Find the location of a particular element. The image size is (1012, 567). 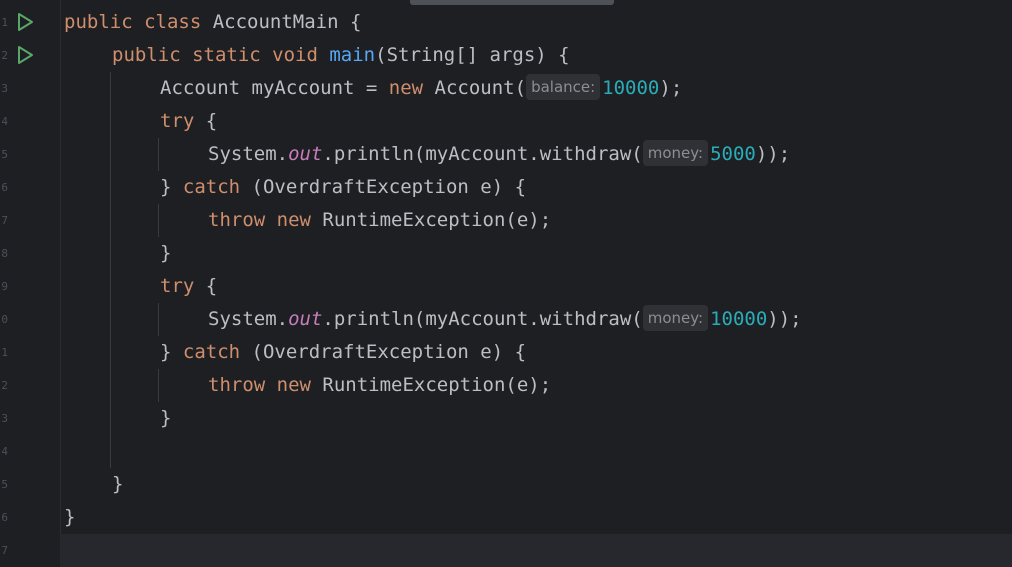

editor-gutter: 1 2 3 4 5 6 7 8 9 0 1 2 3 4 5 6 7 is located at coordinates (30, 278).